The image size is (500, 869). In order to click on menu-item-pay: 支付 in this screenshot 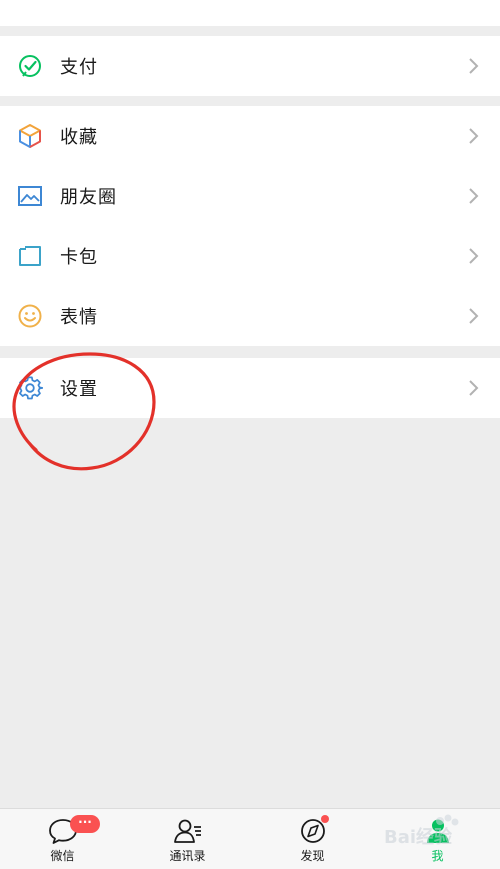, I will do `click(250, 66)`.